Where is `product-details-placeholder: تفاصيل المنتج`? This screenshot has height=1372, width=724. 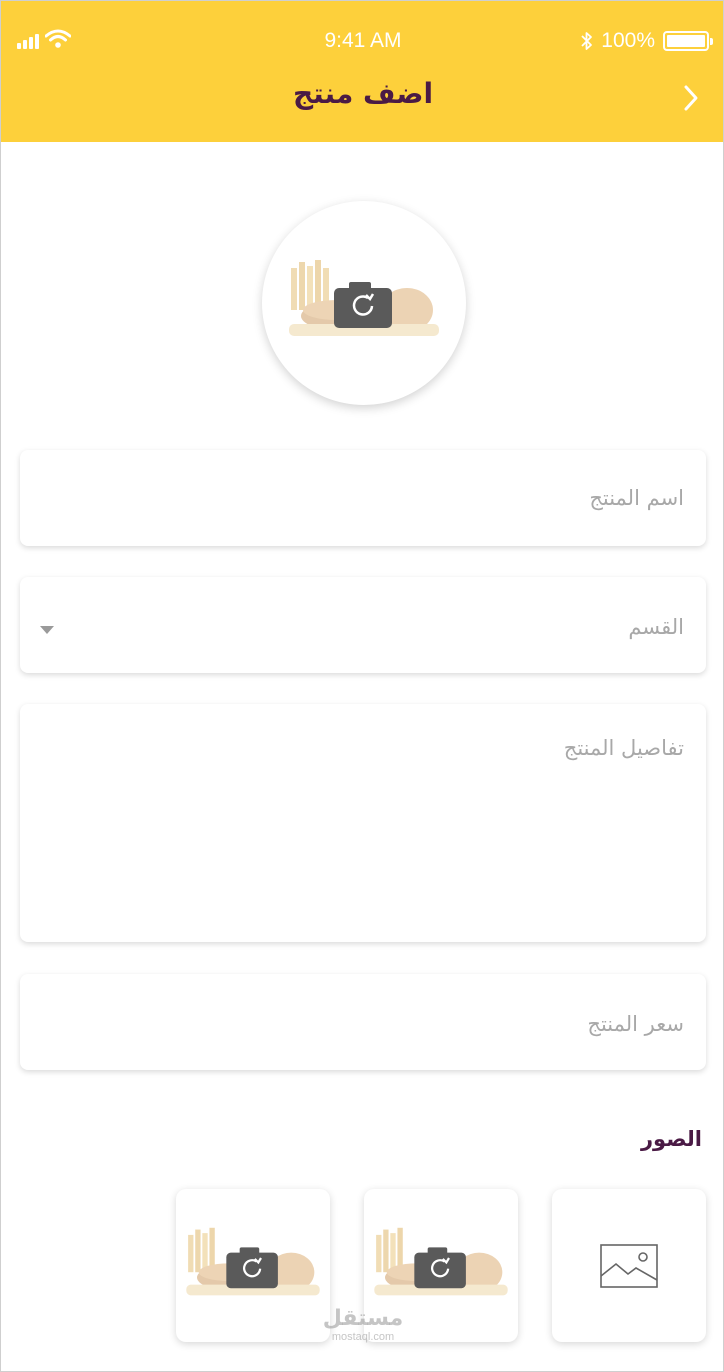
product-details-placeholder: تفاصيل المنتج is located at coordinates (623, 748).